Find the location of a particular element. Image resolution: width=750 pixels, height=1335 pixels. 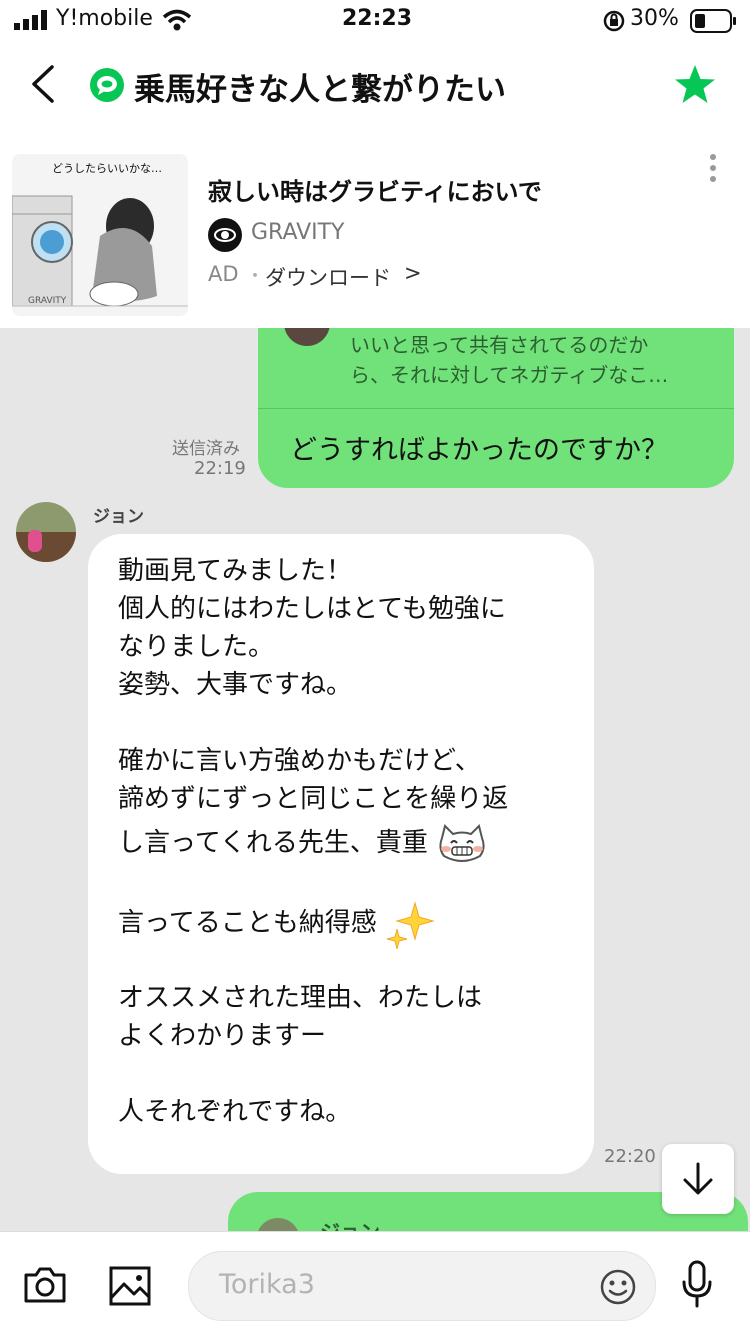

quoted-sender: ジョン is located at coordinates (350, 1223).